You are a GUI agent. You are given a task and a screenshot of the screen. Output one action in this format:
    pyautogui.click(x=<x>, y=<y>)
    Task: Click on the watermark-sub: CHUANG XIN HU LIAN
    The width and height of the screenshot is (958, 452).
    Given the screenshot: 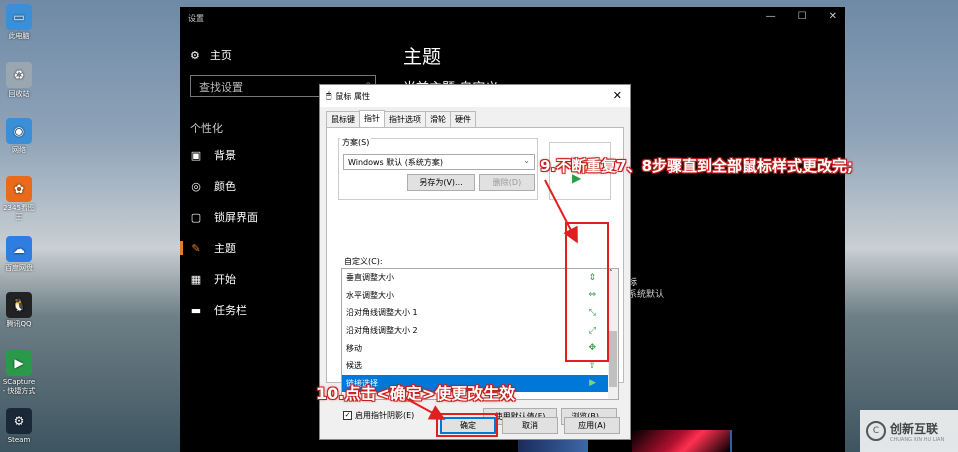 What is the action you would take?
    pyautogui.click(x=917, y=439)
    